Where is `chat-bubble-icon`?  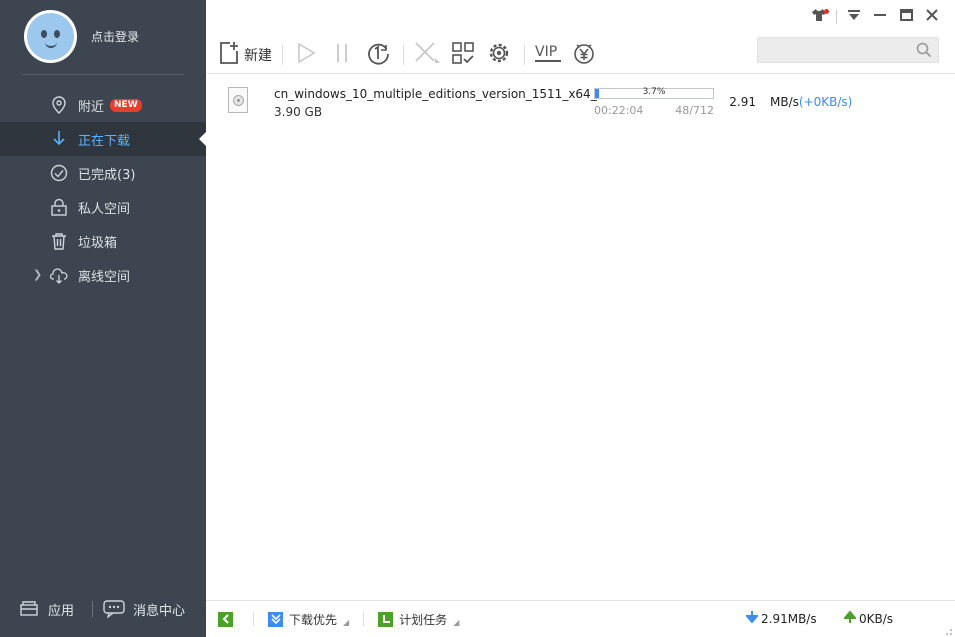 chat-bubble-icon is located at coordinates (114, 609).